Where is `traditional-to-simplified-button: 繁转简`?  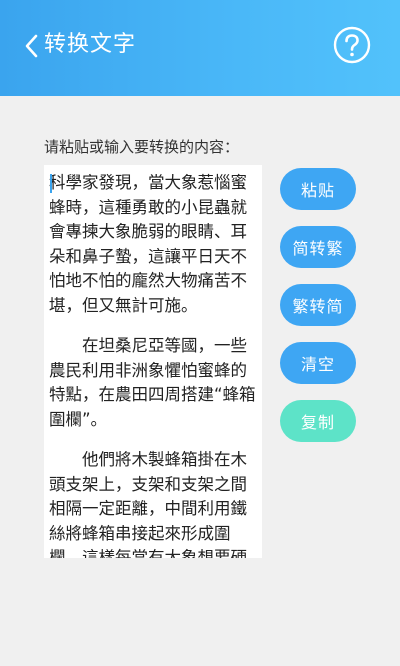 traditional-to-simplified-button: 繁转简 is located at coordinates (318, 305).